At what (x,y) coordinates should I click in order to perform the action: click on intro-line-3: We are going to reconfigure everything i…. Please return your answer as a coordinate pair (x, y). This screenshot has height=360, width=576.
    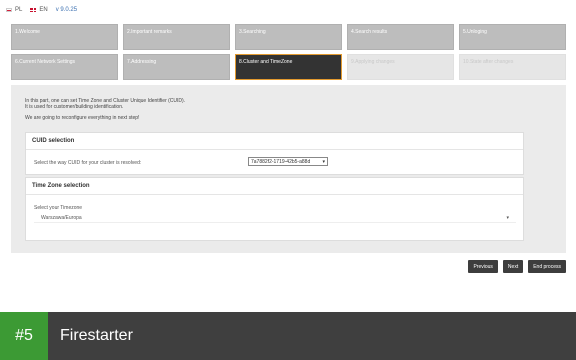
    Looking at the image, I should click on (82, 118).